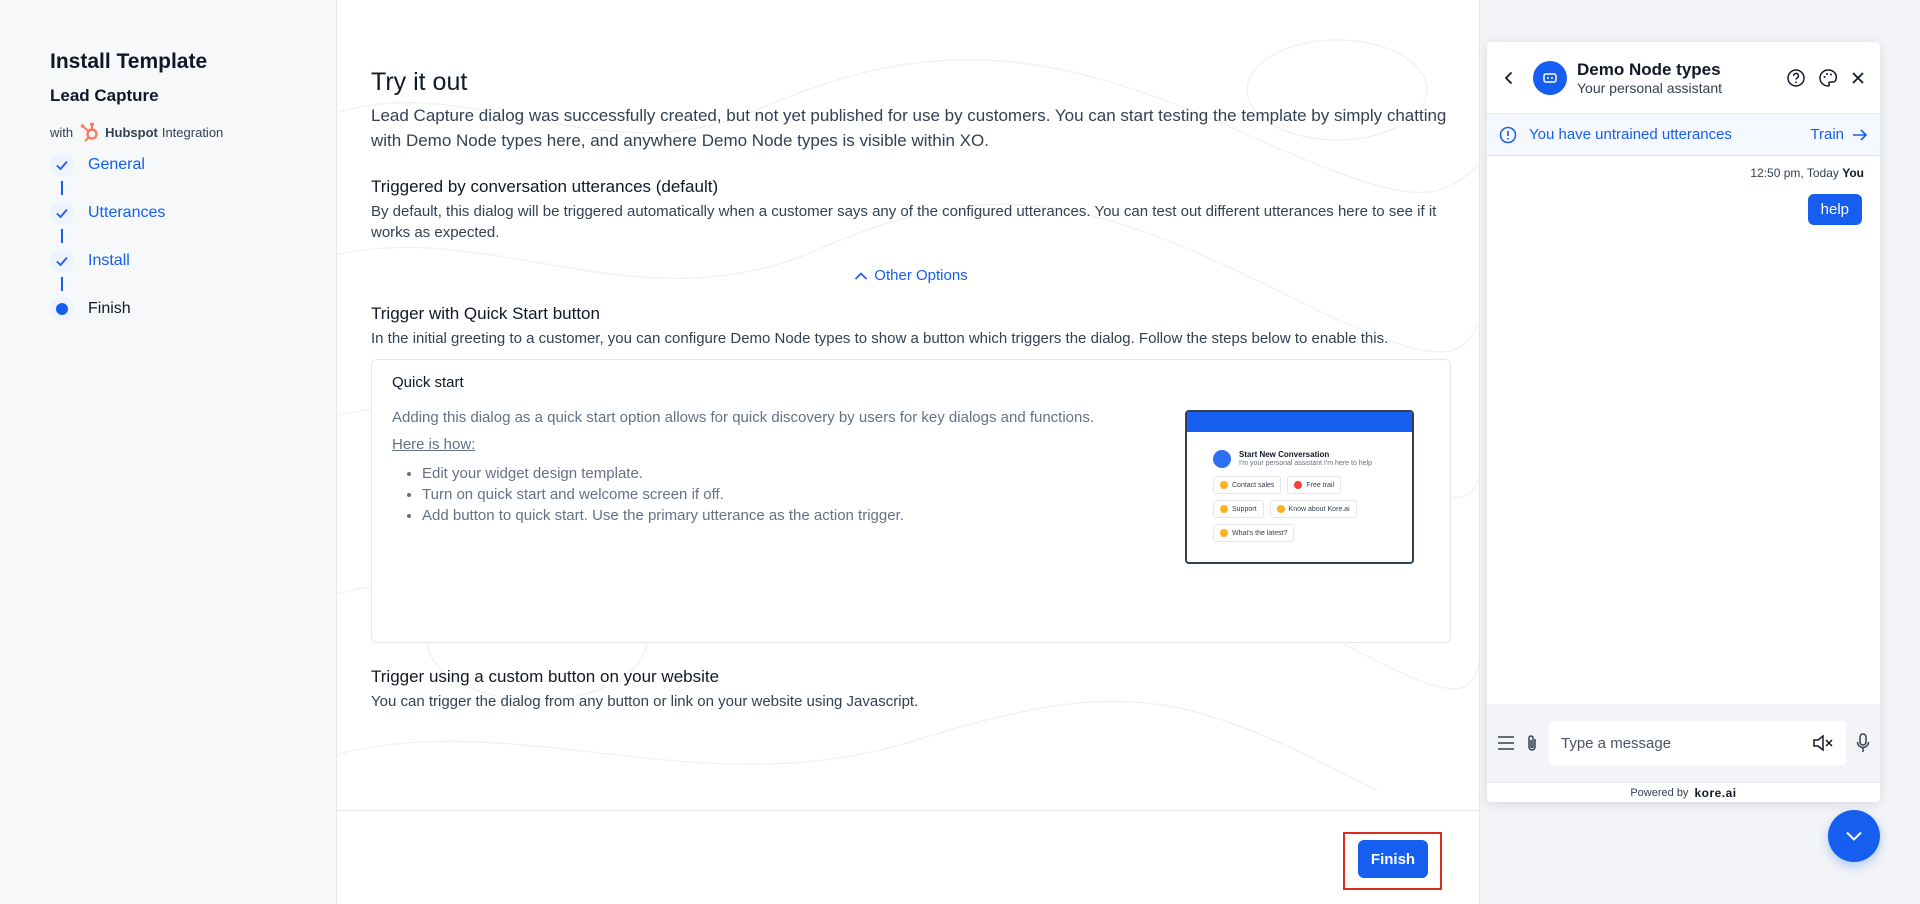  Describe the element at coordinates (1284, 454) in the screenshot. I see `preview-title: Start New Conversation` at that location.